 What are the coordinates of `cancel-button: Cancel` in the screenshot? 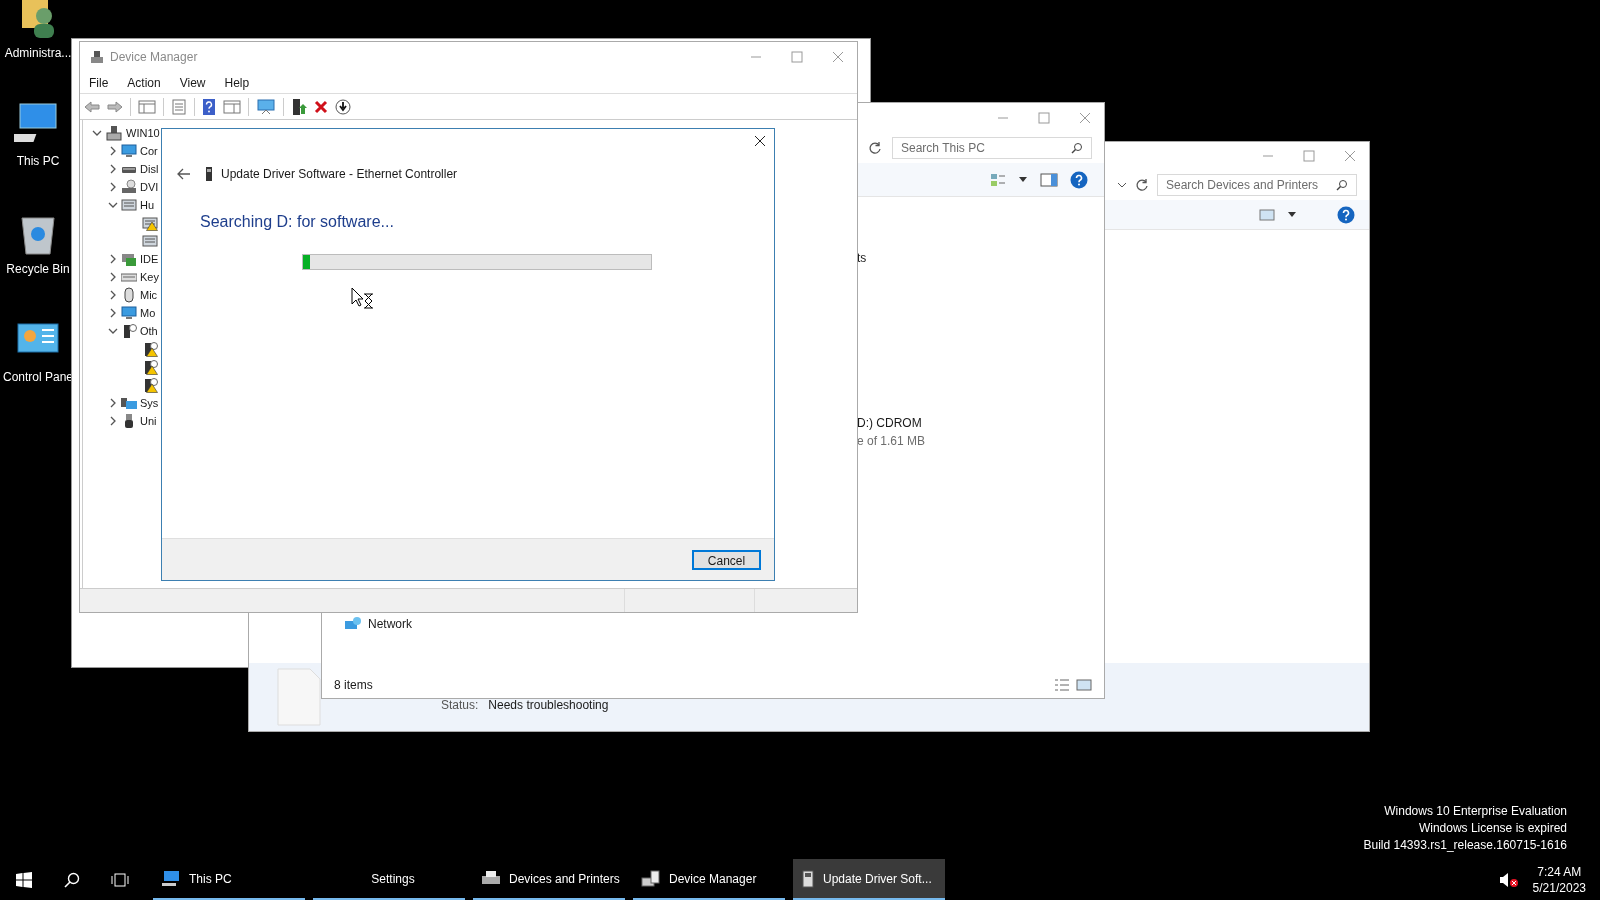 It's located at (726, 559).